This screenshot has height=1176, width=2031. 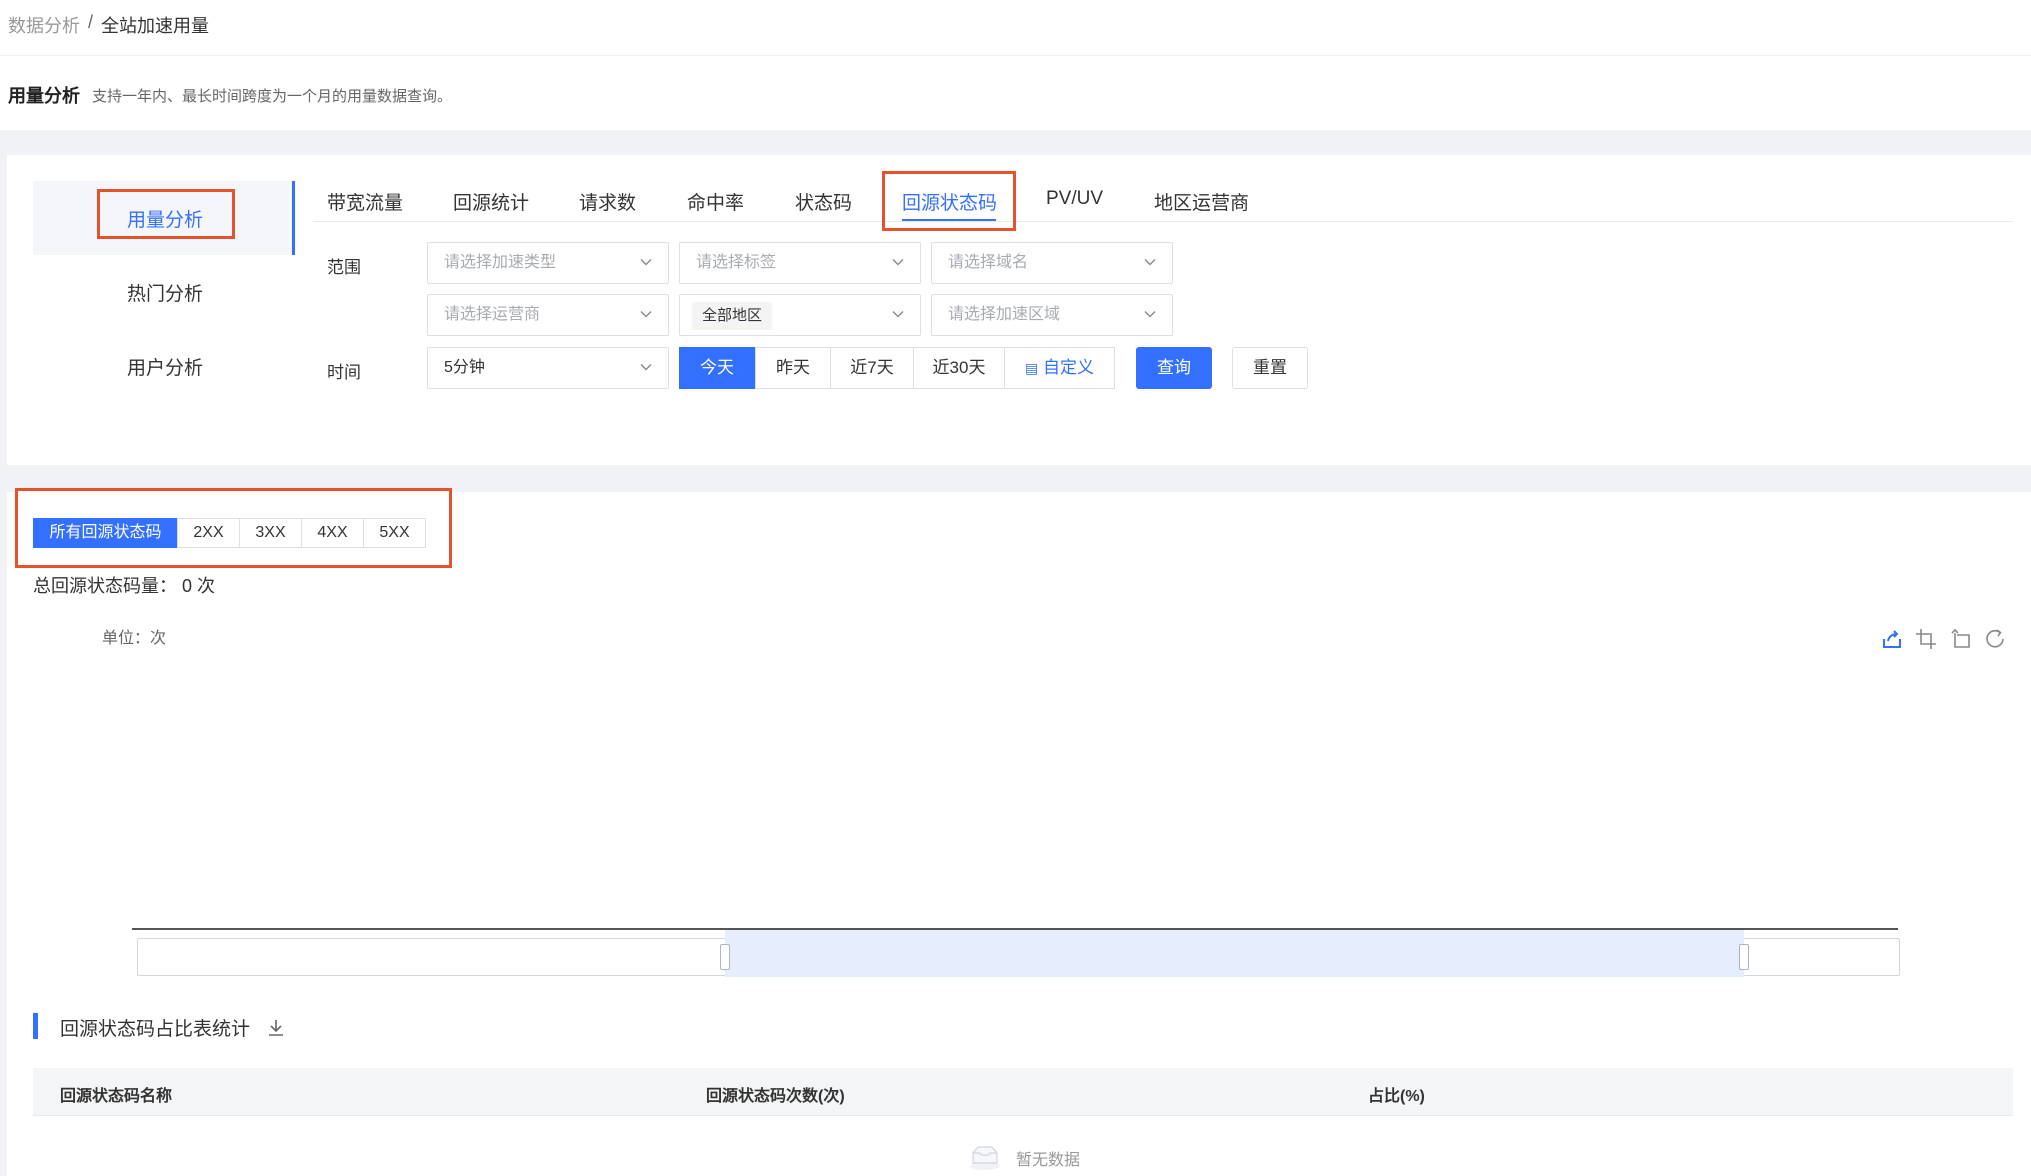 What do you see at coordinates (548, 315) in the screenshot?
I see `isp-select: 请选择运营商` at bounding box center [548, 315].